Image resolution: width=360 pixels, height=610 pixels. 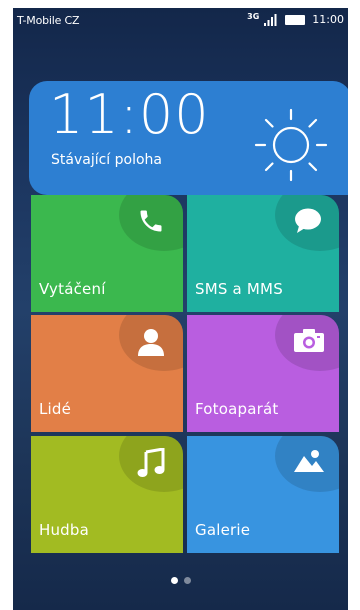 I want to click on status-bar: T-Mobile CZ 3G 11:00, so click(x=180, y=21).